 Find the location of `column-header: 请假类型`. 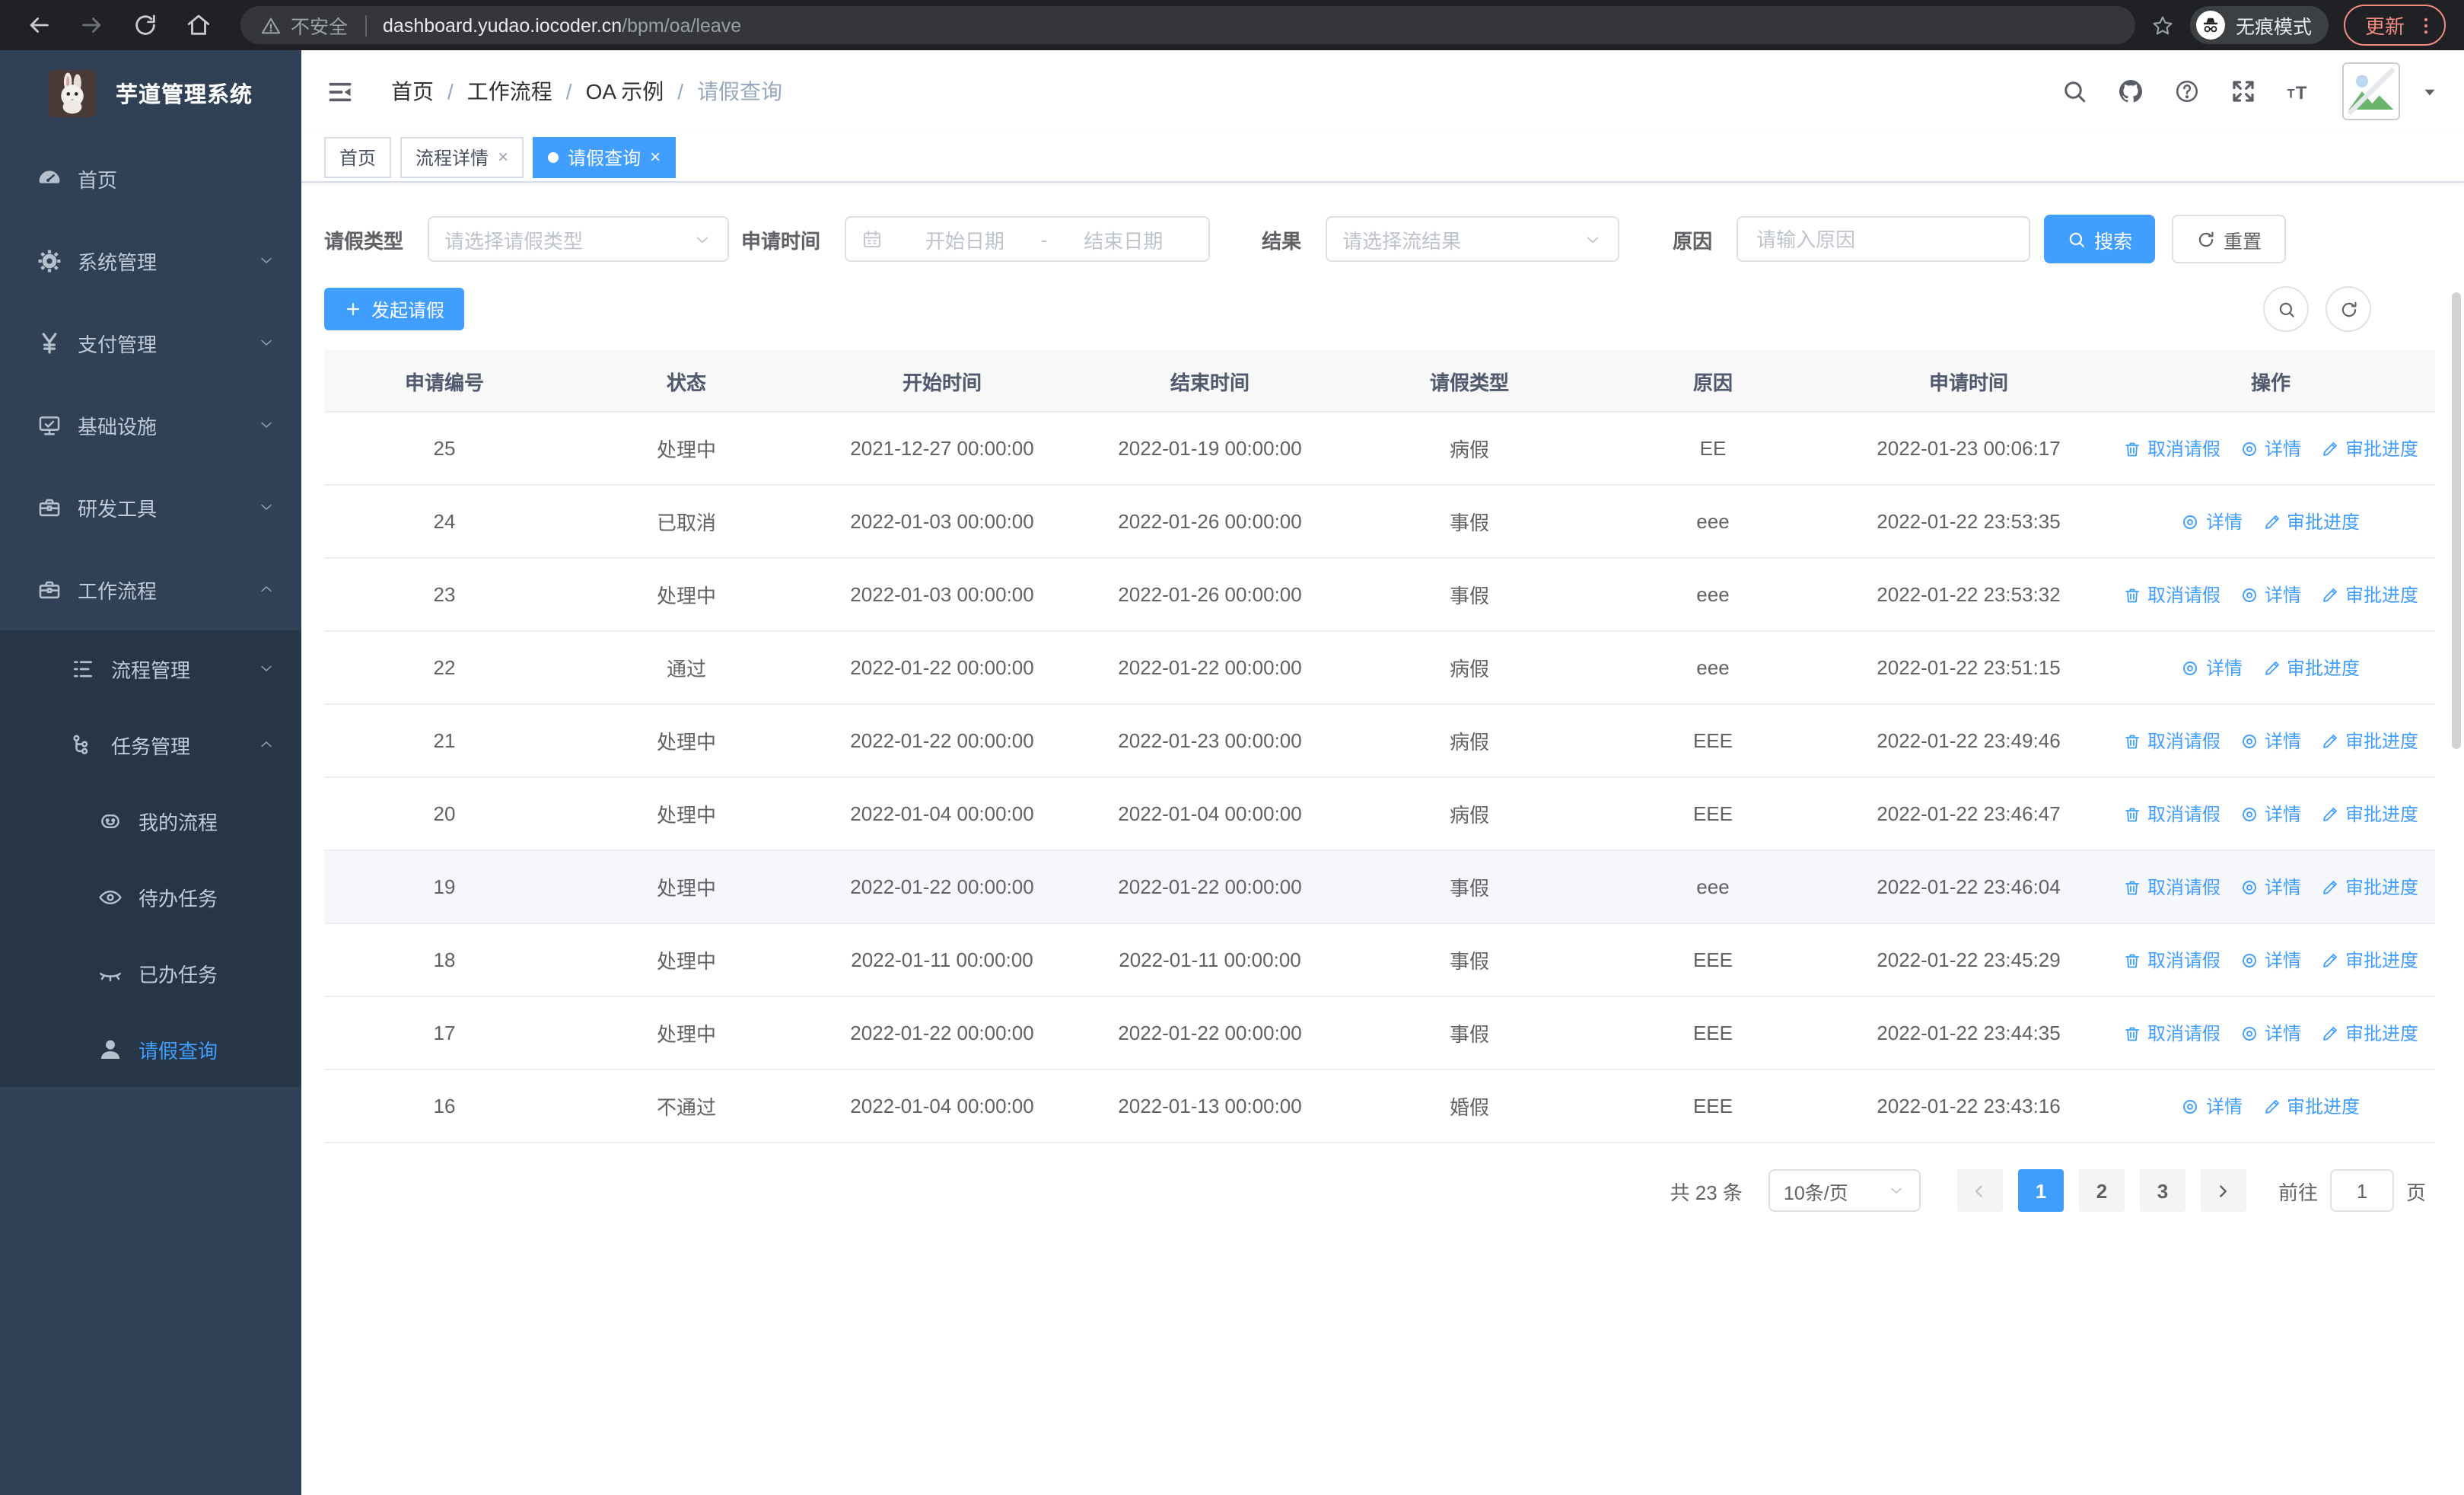

column-header: 请假类型 is located at coordinates (1469, 380).